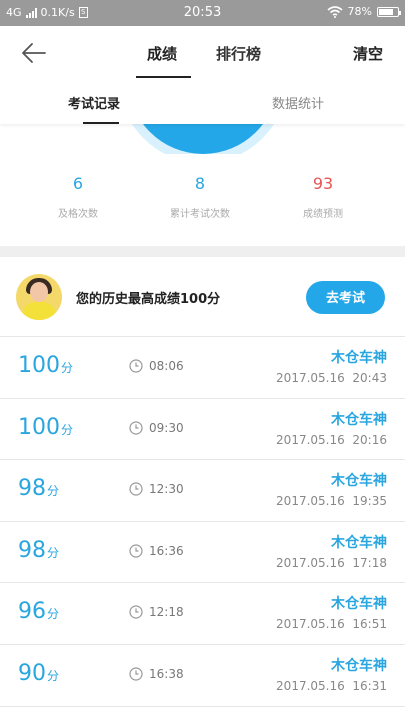 The height and width of the screenshot is (720, 405). I want to click on battery-percent: 78%, so click(359, 11).